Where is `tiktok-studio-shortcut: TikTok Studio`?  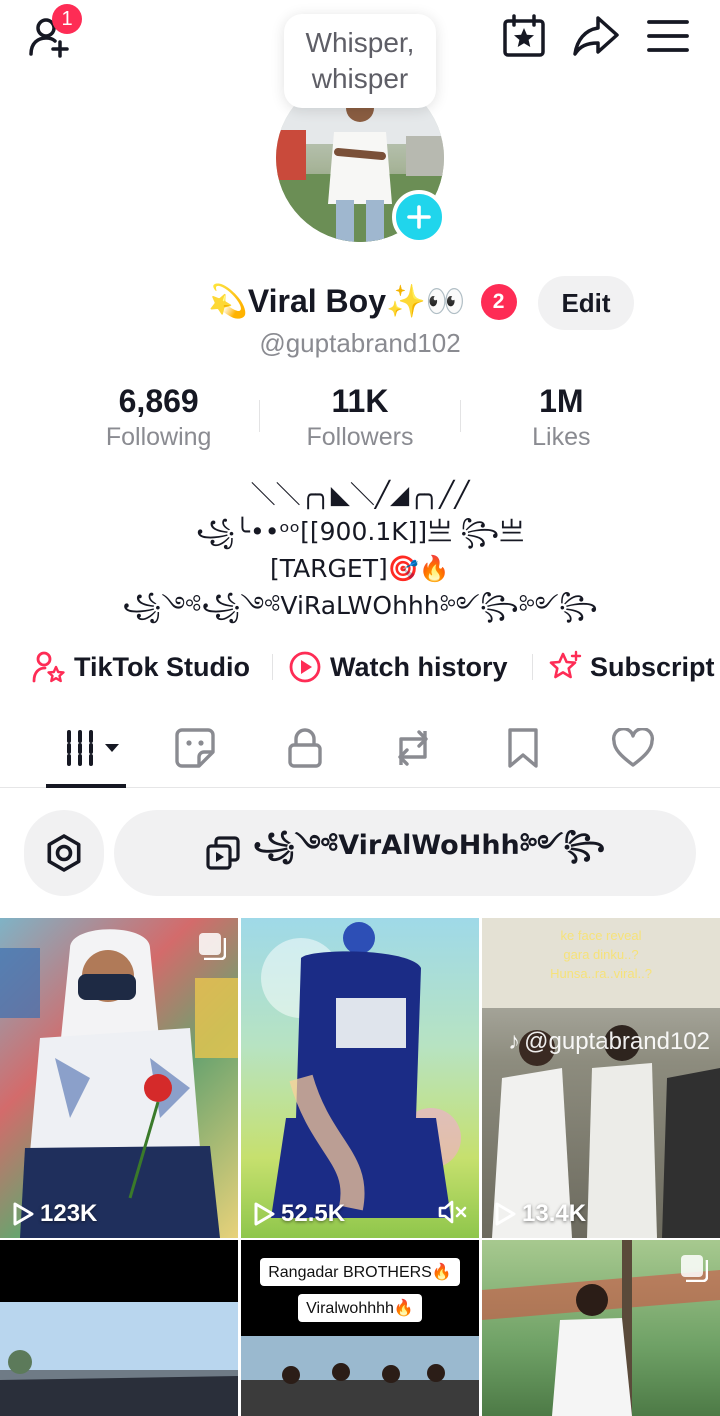
tiktok-studio-shortcut: TikTok Studio is located at coordinates (141, 667).